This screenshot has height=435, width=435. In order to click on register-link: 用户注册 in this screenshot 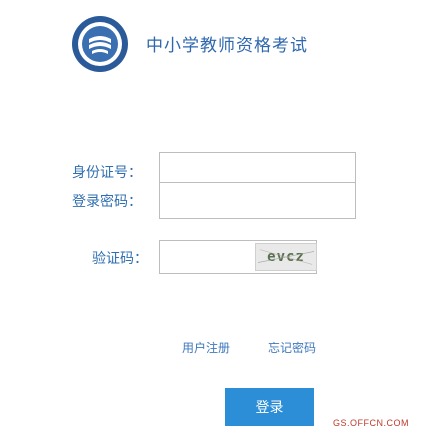, I will do `click(206, 347)`.